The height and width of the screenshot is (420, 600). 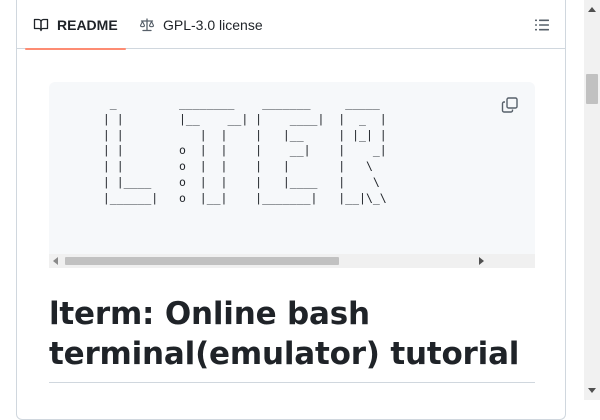 I want to click on book-icon, so click(x=41, y=25).